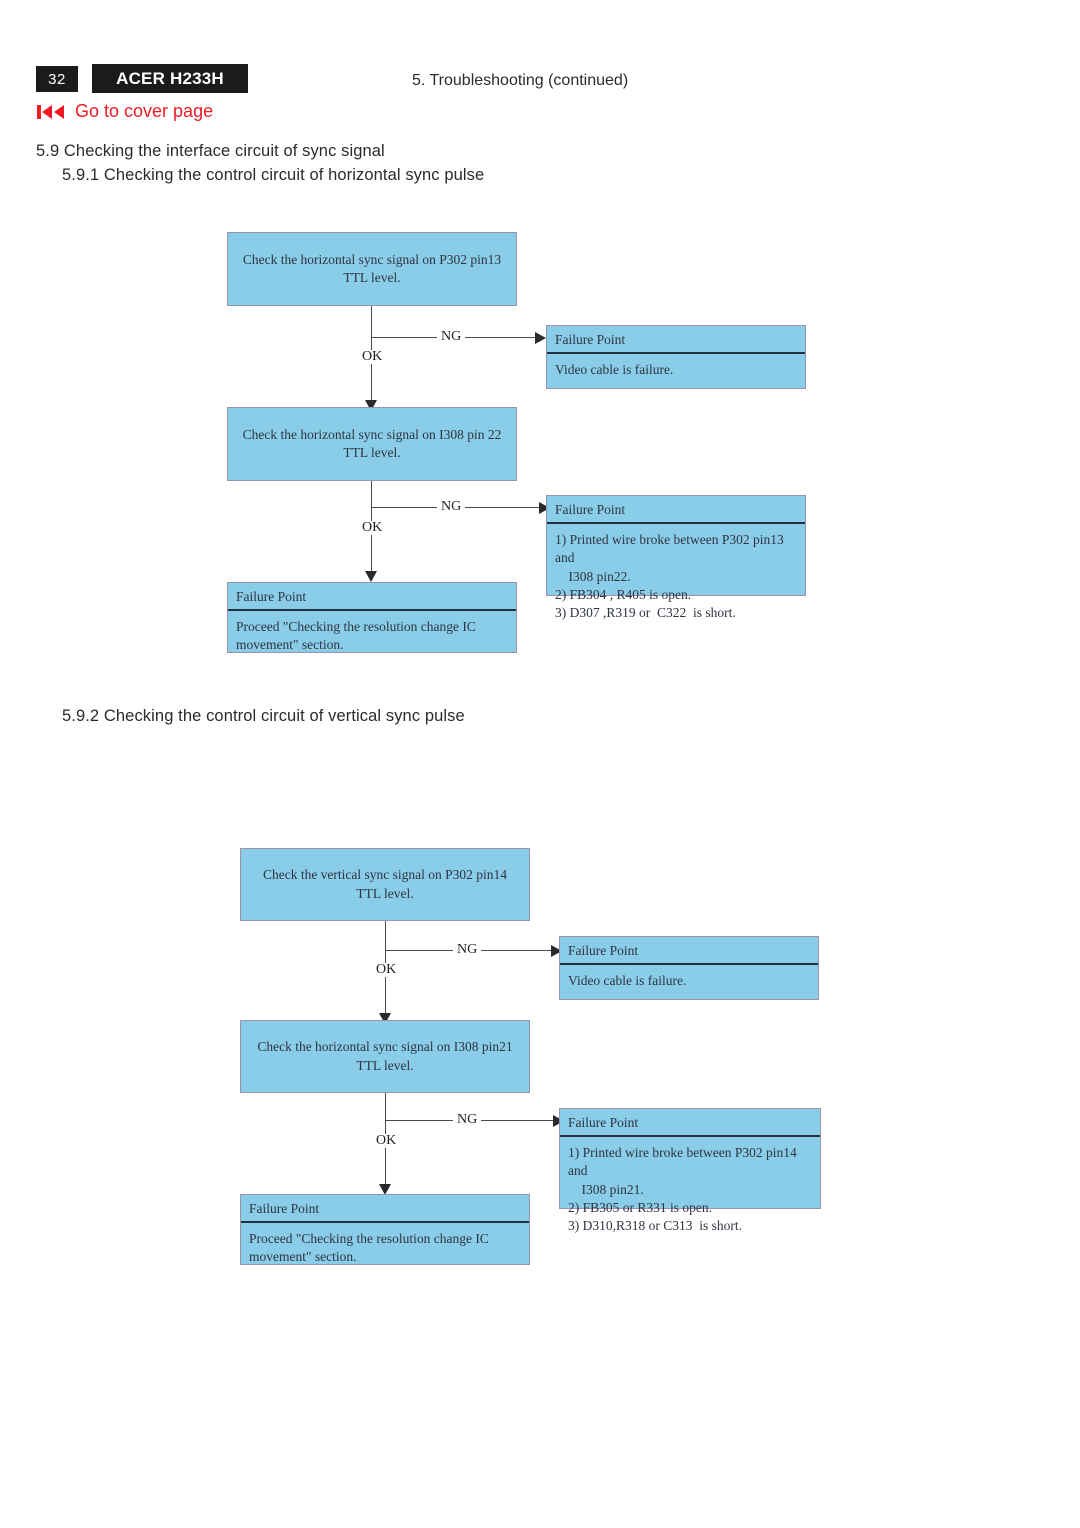 Image resolution: width=1080 pixels, height=1528 pixels. I want to click on flow1-ng2-label: NG, so click(451, 507).